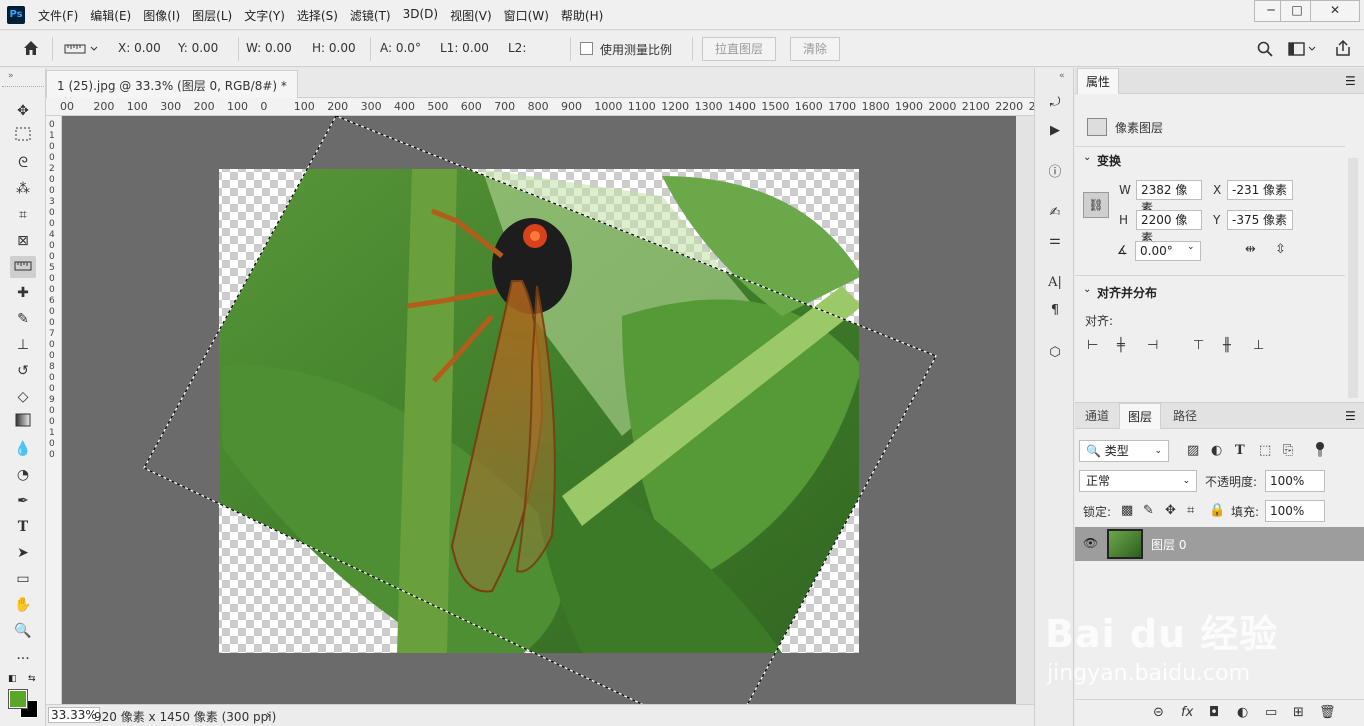  What do you see at coordinates (23, 111) in the screenshot?
I see `move-tool-icon: ✥` at bounding box center [23, 111].